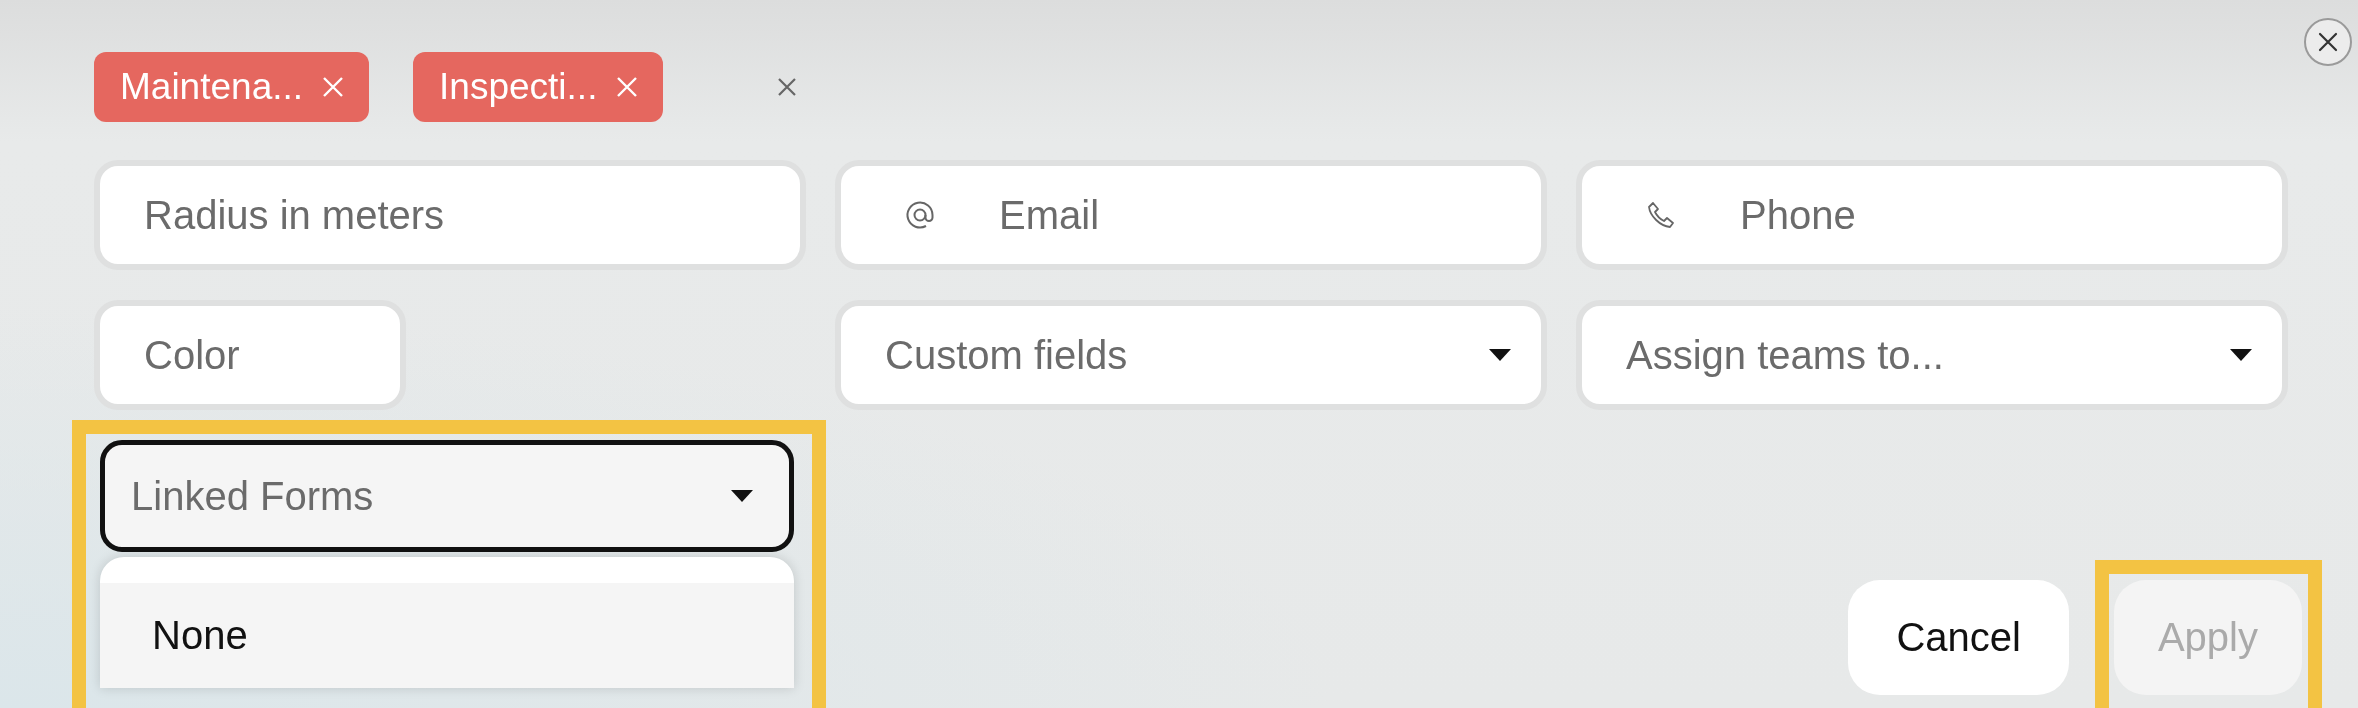 This screenshot has height=708, width=2358. Describe the element at coordinates (295, 215) in the screenshot. I see `placeholder-text: Radius in meters` at that location.